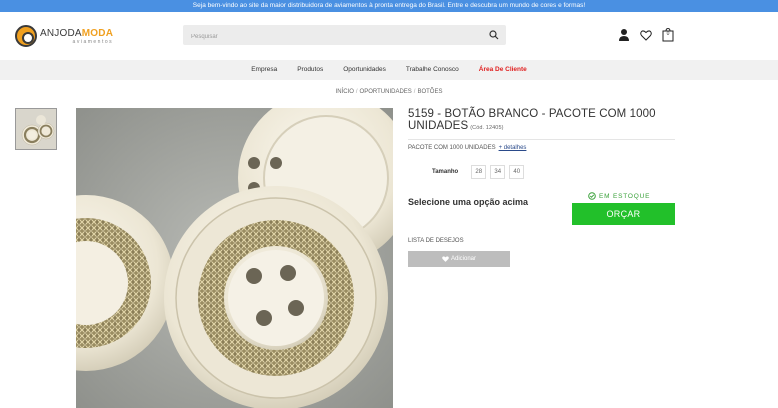 The height and width of the screenshot is (408, 778). What do you see at coordinates (26, 36) in the screenshot?
I see `logo-mark-icon` at bounding box center [26, 36].